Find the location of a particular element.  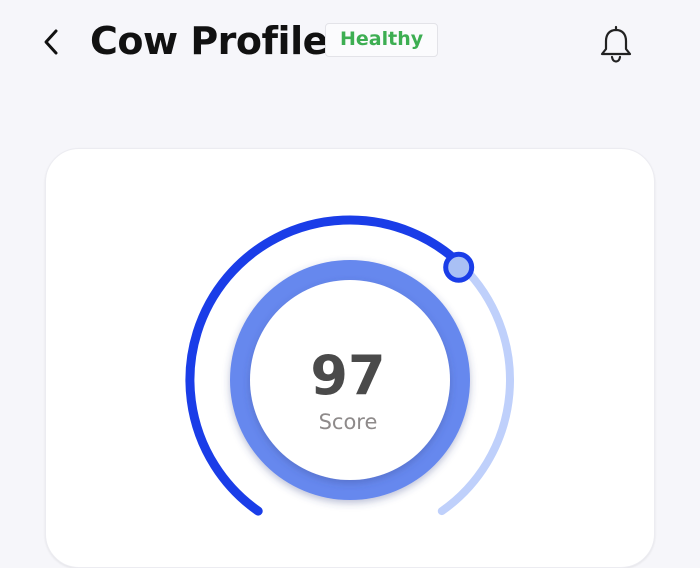

score-value: 97 is located at coordinates (348, 375).